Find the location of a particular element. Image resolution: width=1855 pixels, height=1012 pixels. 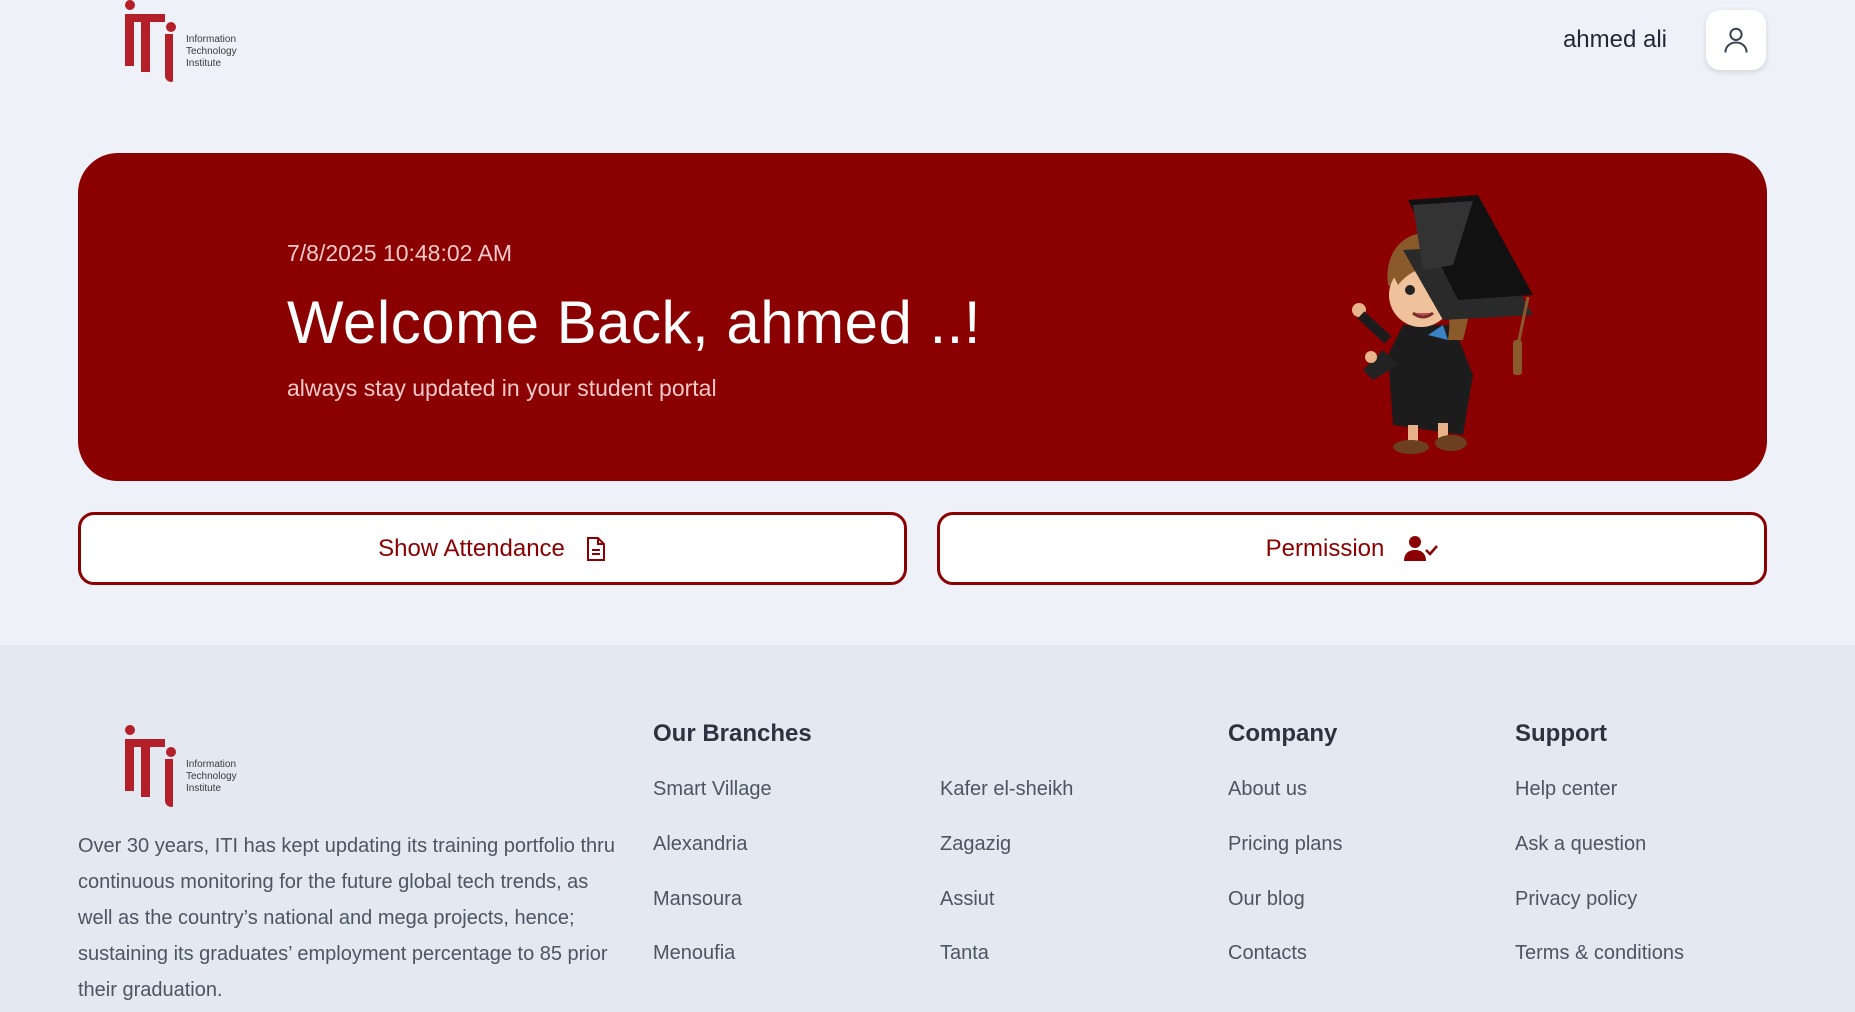

current-datetime: 7/8/2025 10:48:02 AM is located at coordinates (400, 253).